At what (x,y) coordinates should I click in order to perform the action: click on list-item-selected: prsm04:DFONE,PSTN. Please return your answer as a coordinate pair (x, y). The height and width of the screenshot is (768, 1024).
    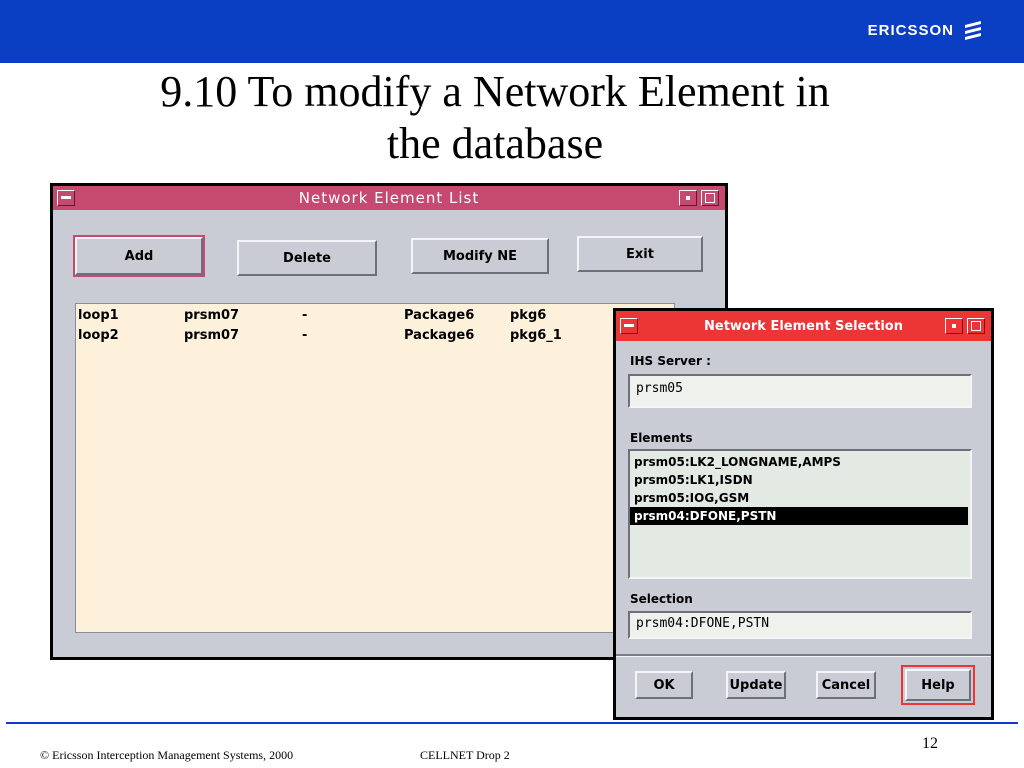
    Looking at the image, I should click on (799, 516).